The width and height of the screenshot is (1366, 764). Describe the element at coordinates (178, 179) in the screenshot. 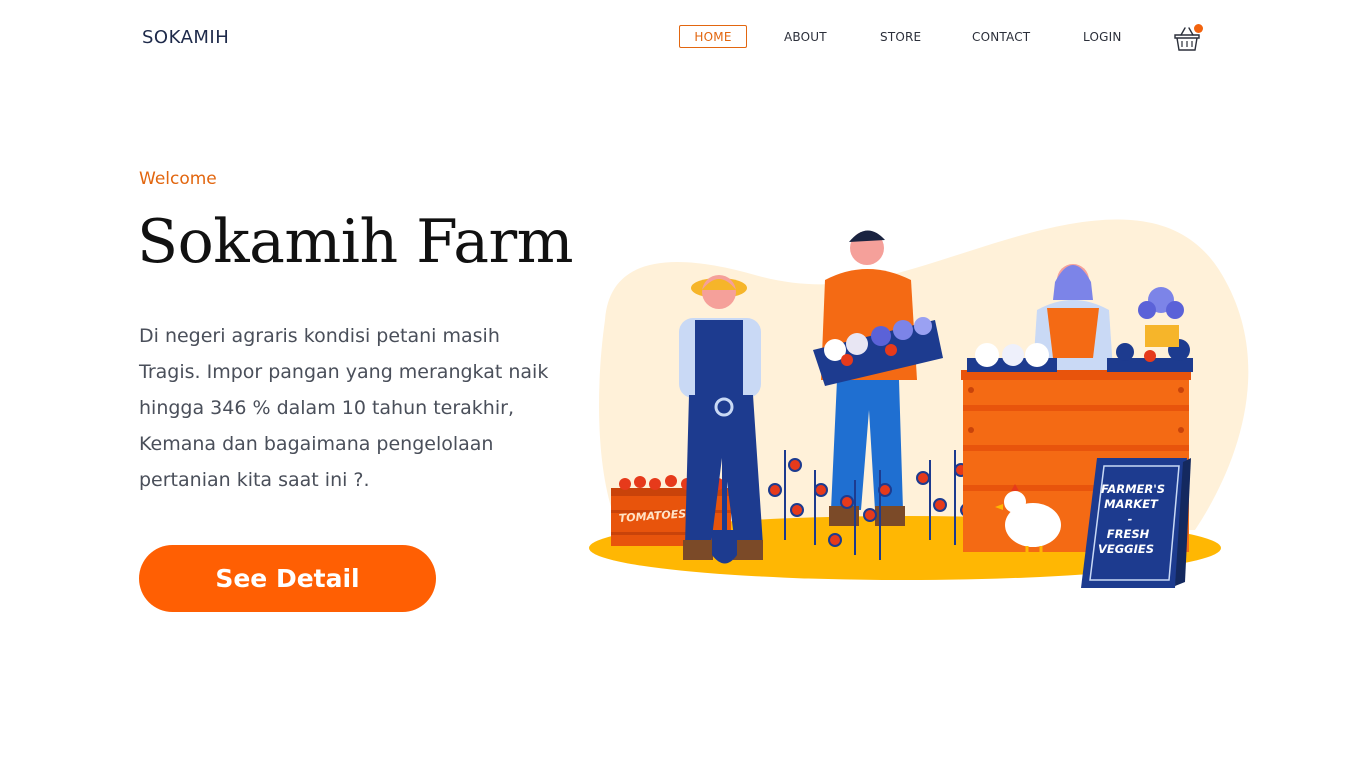

I see `hero-eyebrow: Welcome` at that location.